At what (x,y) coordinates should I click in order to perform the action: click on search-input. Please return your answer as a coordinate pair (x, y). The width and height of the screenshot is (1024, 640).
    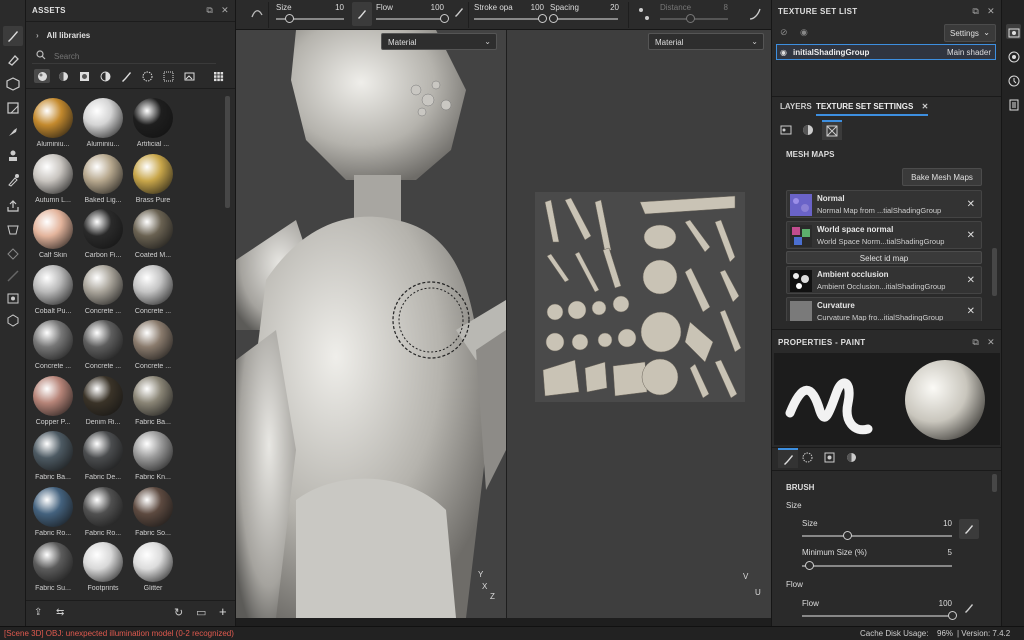
    Looking at the image, I should click on (129, 56).